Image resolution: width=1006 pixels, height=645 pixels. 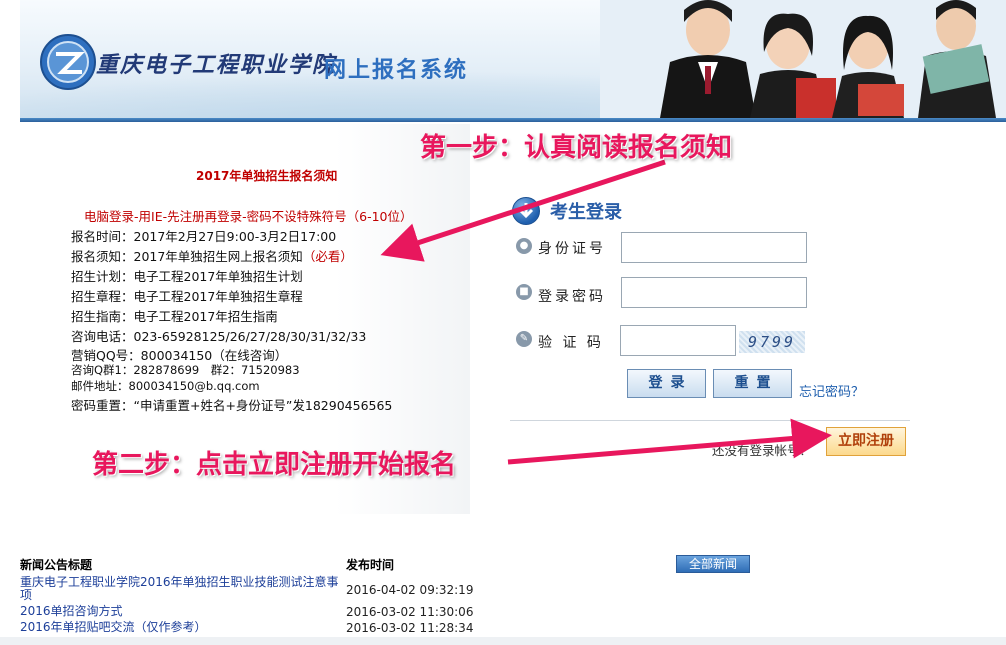 What do you see at coordinates (267, 176) in the screenshot?
I see `notice-title: 2017年单独招生报名须知` at bounding box center [267, 176].